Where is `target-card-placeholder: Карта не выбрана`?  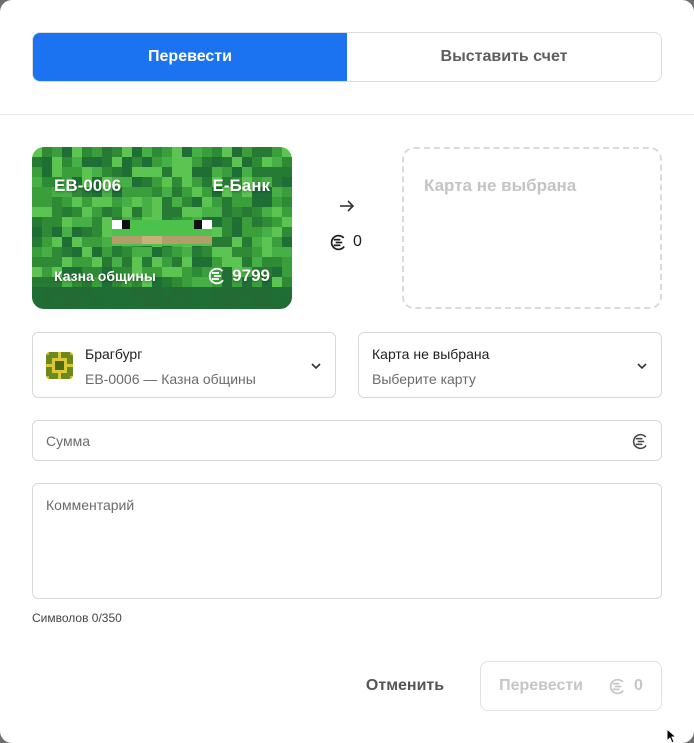
target-card-placeholder: Карта не выбрана is located at coordinates (532, 228).